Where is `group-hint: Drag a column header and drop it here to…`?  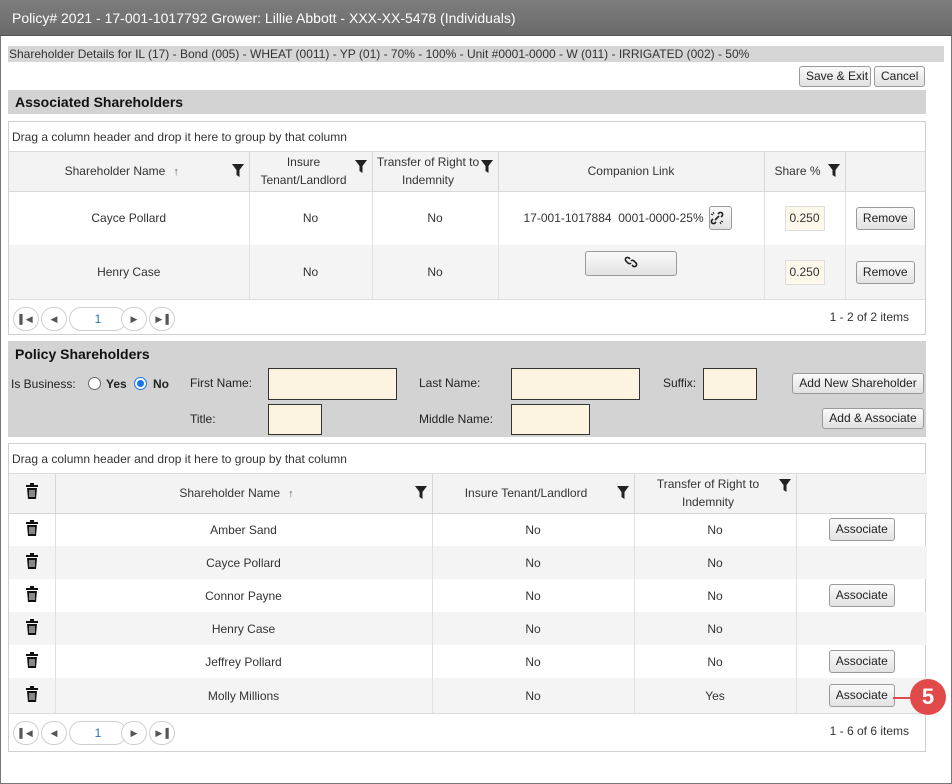
group-hint: Drag a column header and drop it here to… is located at coordinates (467, 459).